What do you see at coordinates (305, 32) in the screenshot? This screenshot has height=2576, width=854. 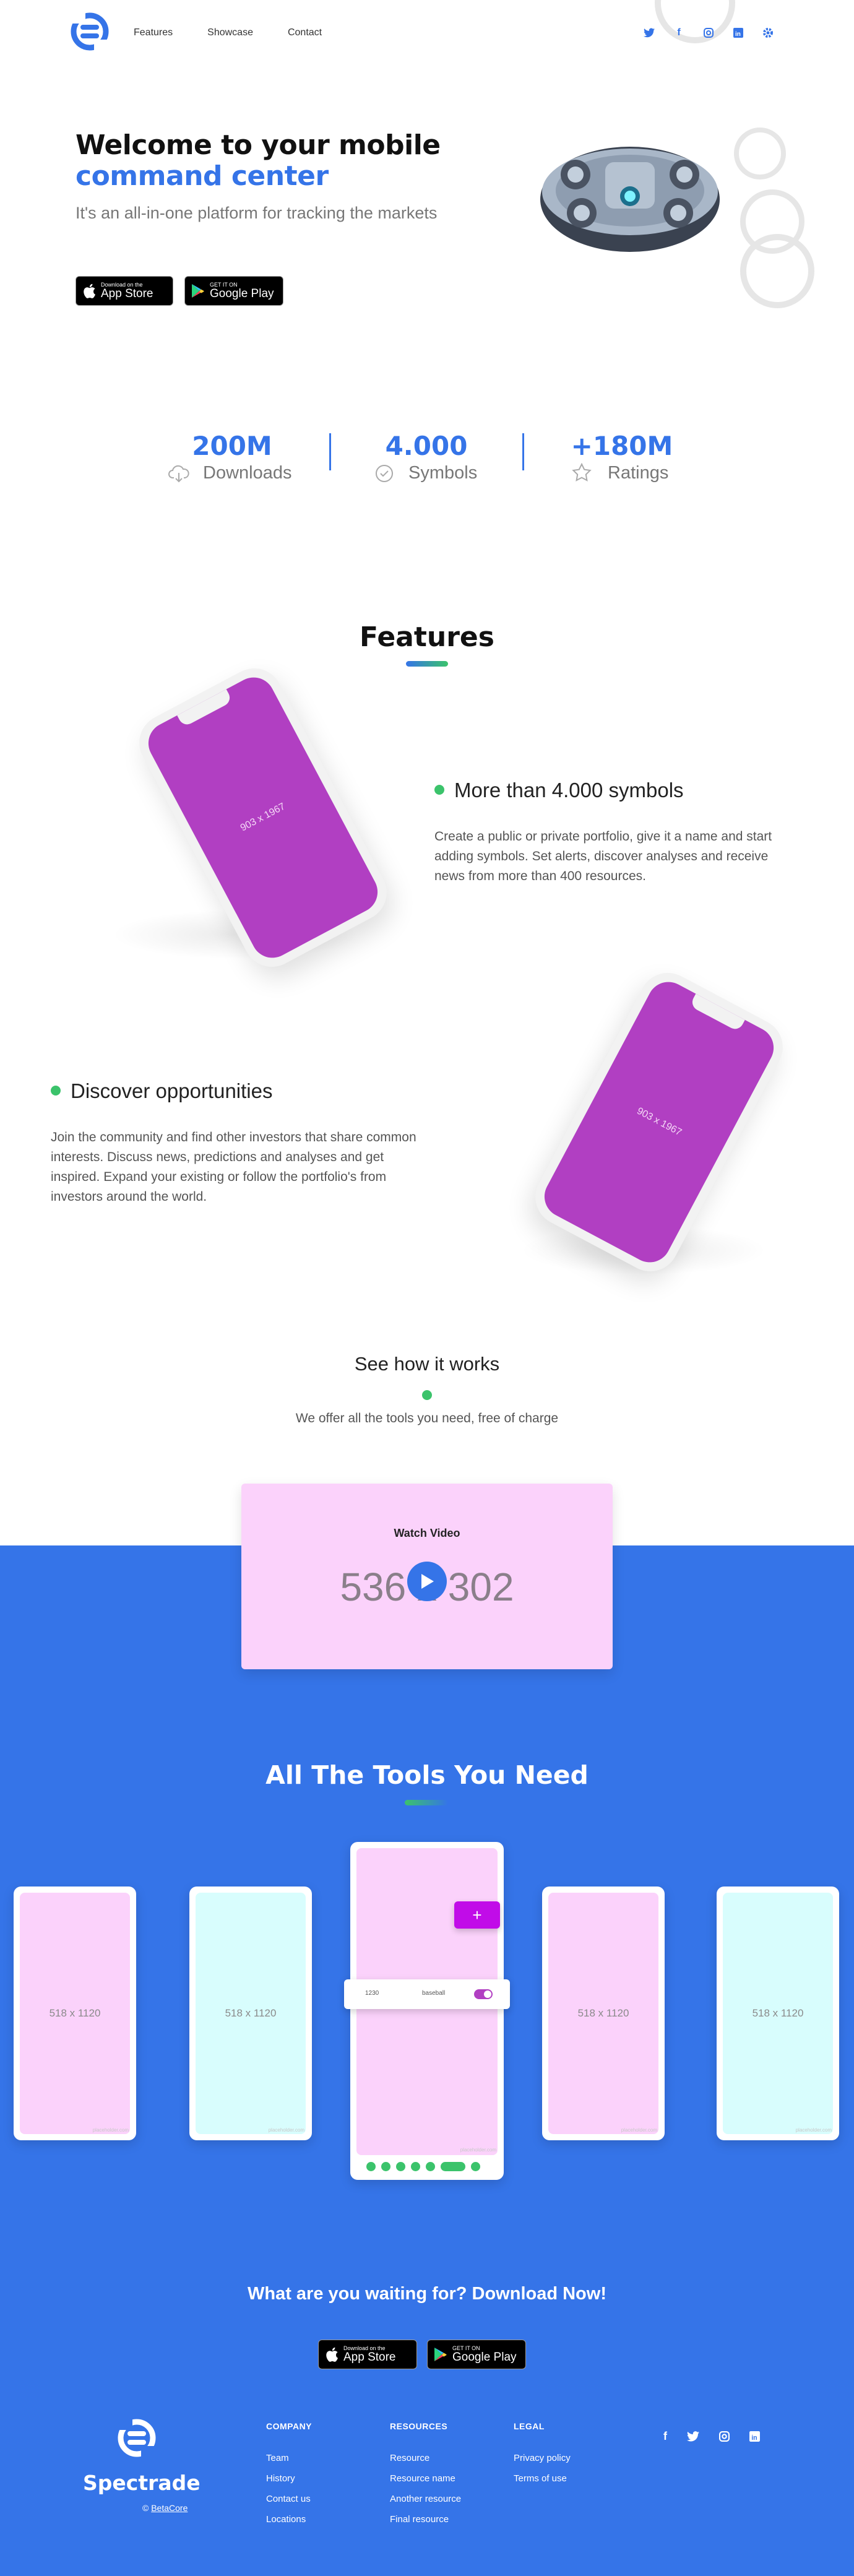 I see `nav-contact: Contact` at bounding box center [305, 32].